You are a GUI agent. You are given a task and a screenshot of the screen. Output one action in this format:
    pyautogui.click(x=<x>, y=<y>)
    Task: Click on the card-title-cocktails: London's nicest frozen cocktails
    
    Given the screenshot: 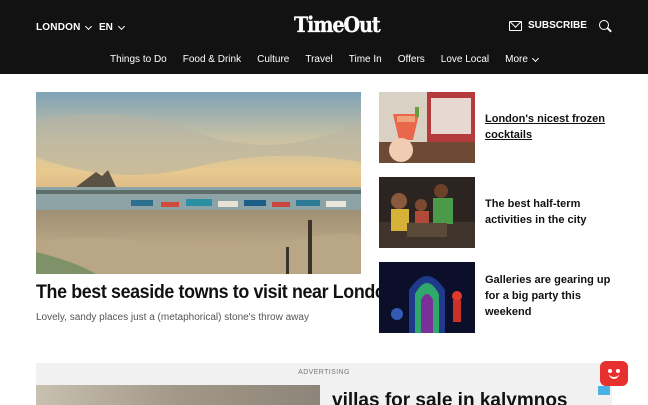 What is the action you would take?
    pyautogui.click(x=550, y=127)
    